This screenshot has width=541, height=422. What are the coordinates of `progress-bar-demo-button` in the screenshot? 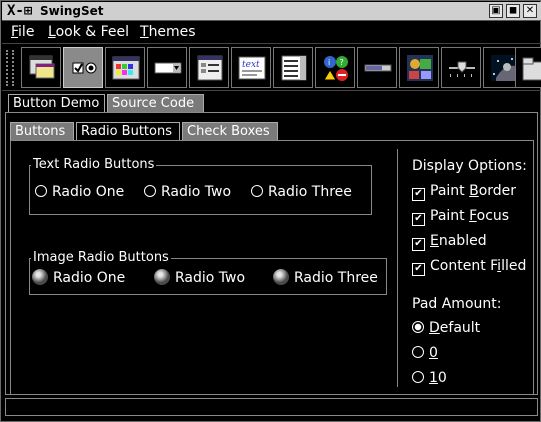 It's located at (377, 67).